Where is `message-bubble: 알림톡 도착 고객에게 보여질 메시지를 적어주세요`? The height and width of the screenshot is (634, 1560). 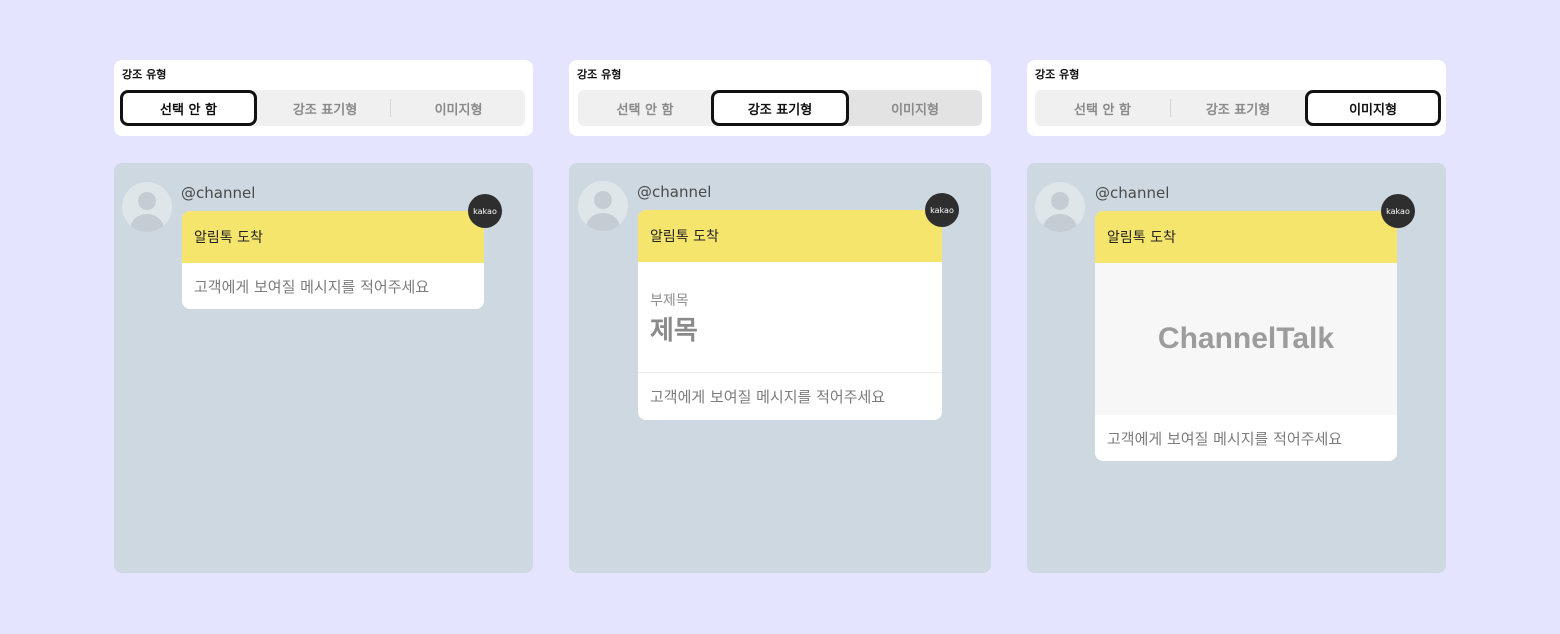
message-bubble: 알림톡 도착 고객에게 보여질 메시지를 적어주세요 is located at coordinates (333, 260).